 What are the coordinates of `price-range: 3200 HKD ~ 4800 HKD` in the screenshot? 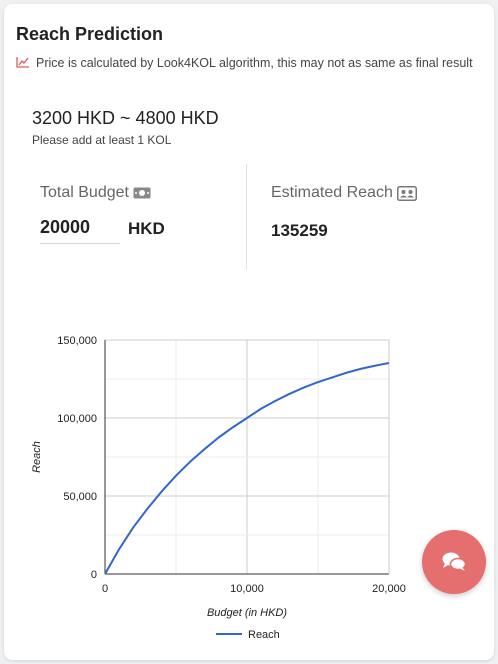 It's located at (125, 118).